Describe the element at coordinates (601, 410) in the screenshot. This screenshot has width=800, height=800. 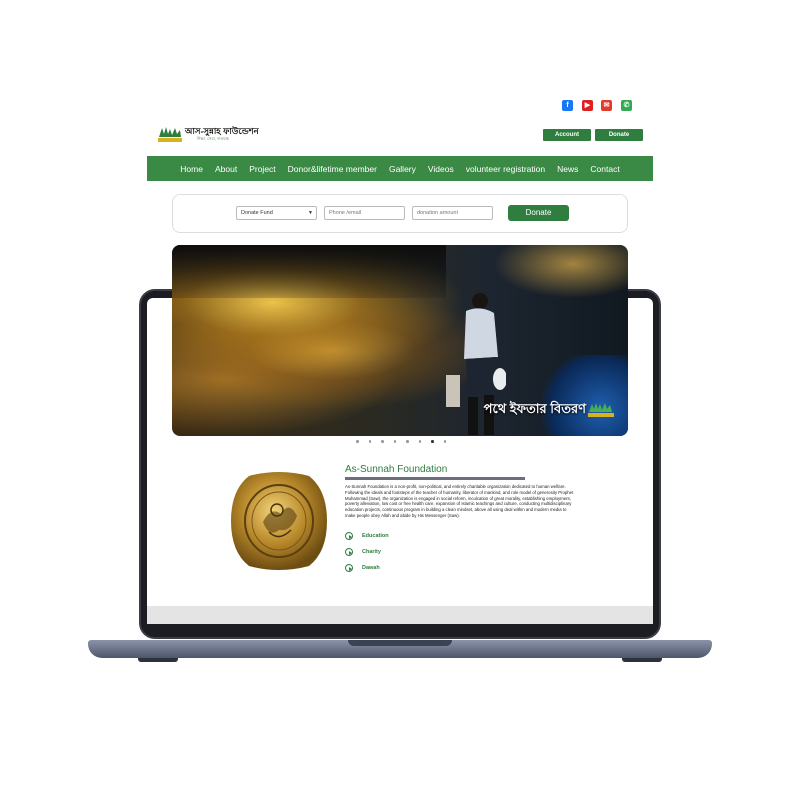
I see `hero-watermark-logo` at that location.